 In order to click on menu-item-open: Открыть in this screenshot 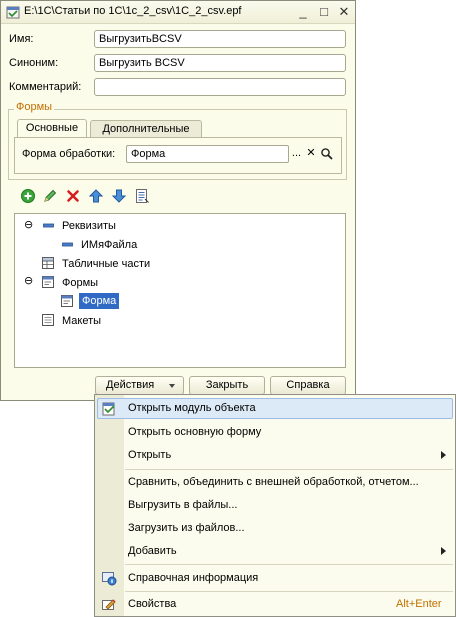, I will do `click(149, 455)`.